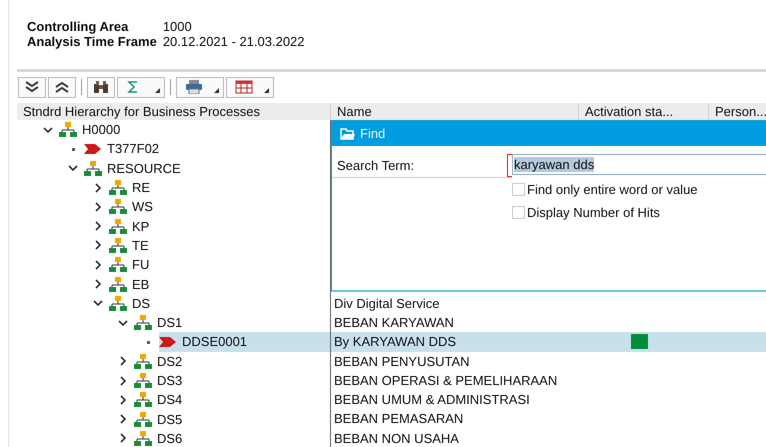  Describe the element at coordinates (219, 246) in the screenshot. I see `tree-node: TE` at that location.